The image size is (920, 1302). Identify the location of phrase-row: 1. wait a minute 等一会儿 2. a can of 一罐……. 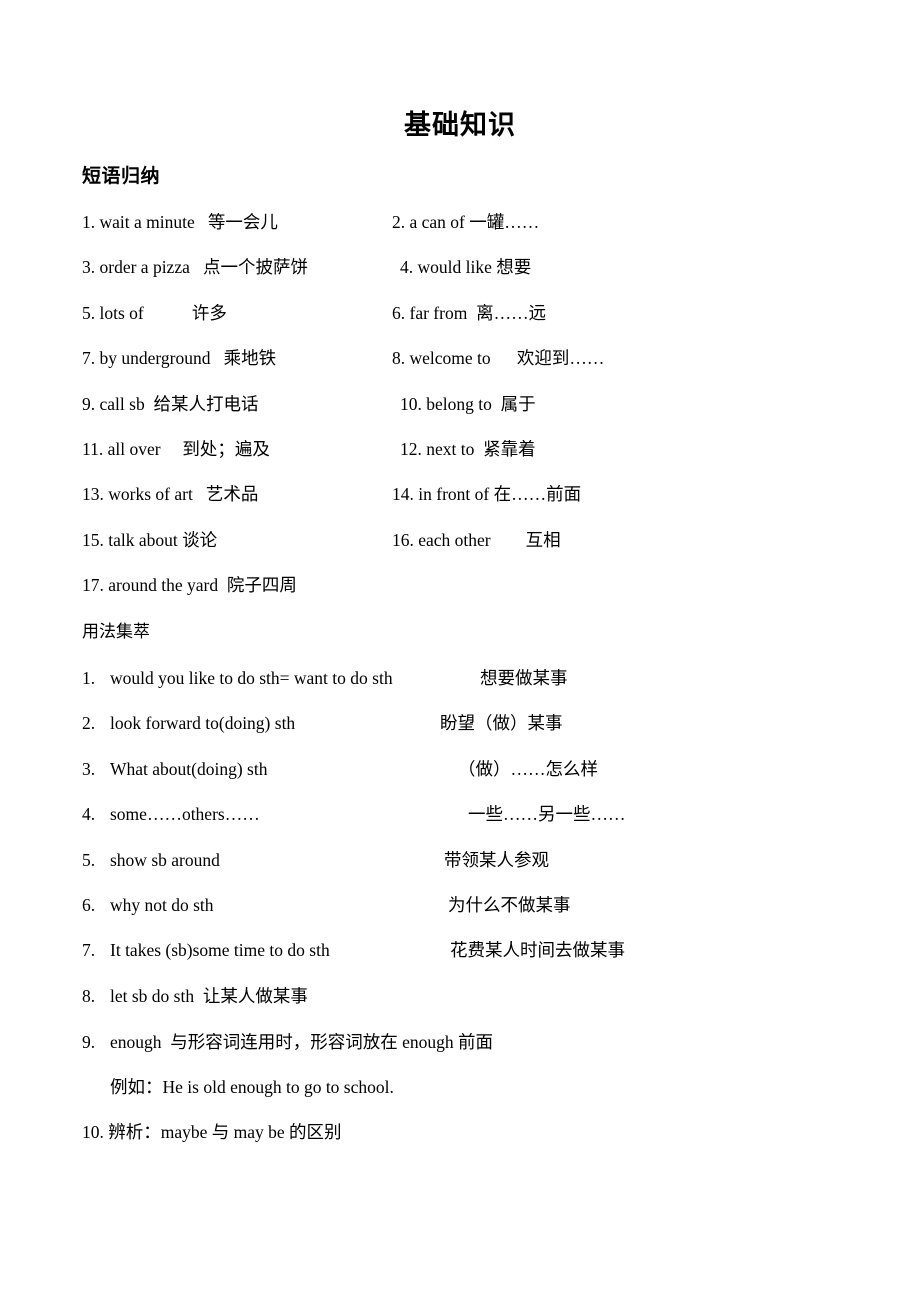
(460, 222).